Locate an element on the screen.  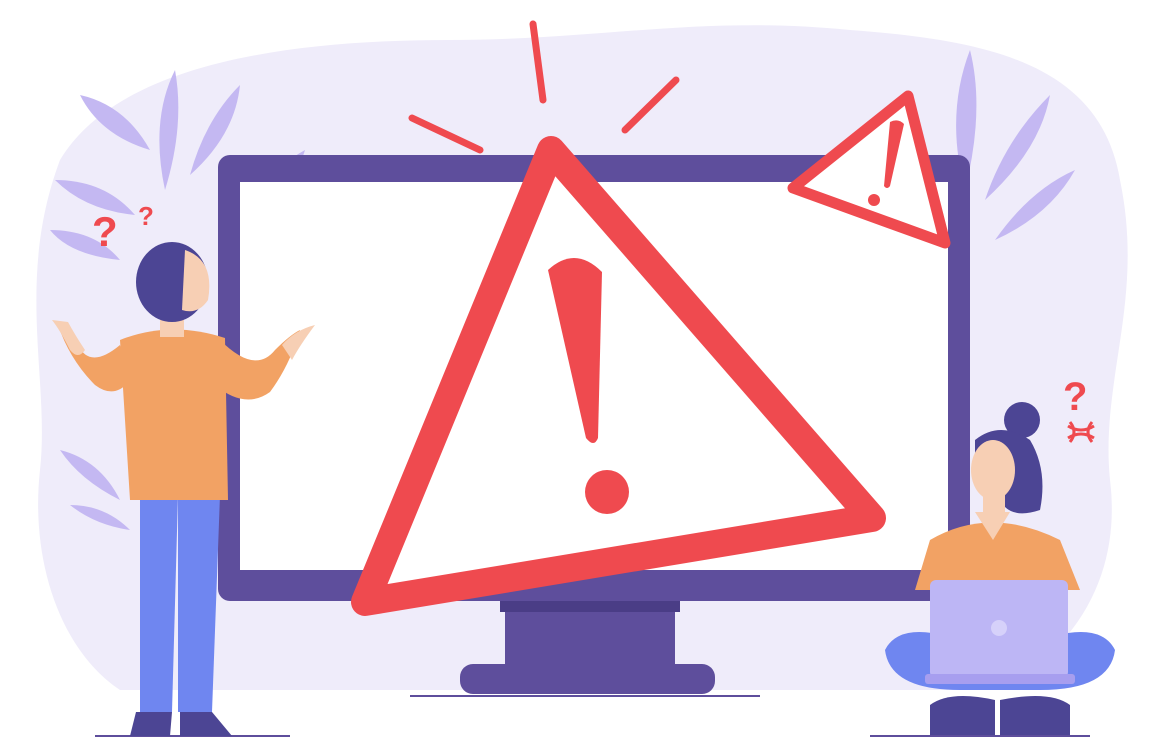
question-mark-1: ? is located at coordinates (105, 231).